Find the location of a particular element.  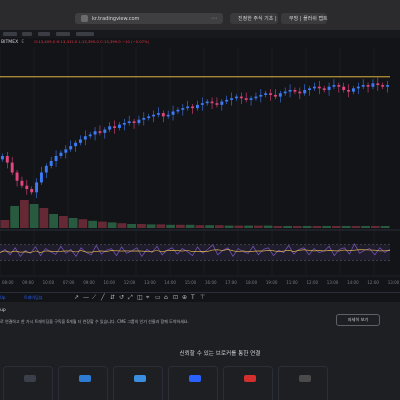

drawing-tool-icon: ⌖ is located at coordinates (147, 298).